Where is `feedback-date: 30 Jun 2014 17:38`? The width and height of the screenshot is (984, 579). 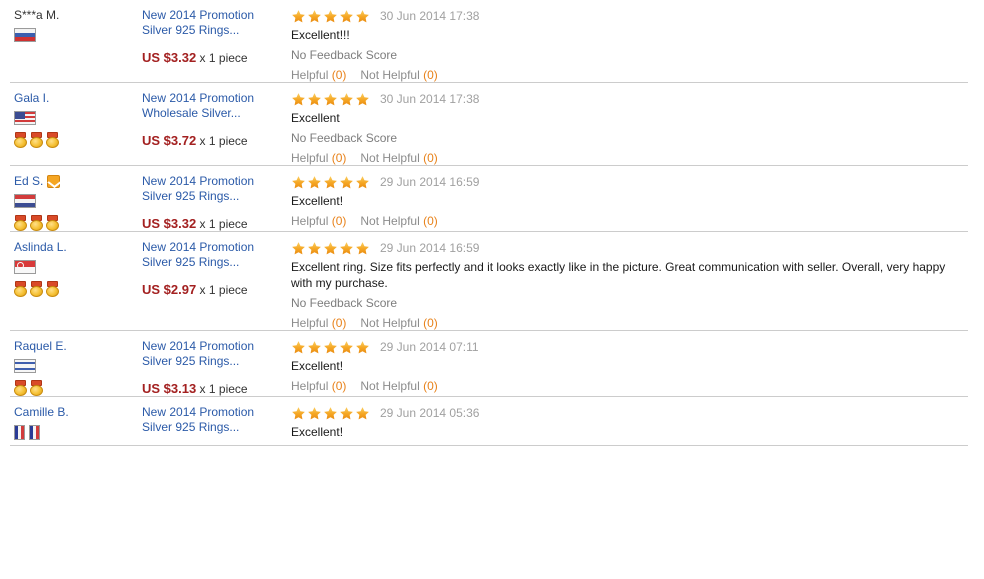 feedback-date: 30 Jun 2014 17:38 is located at coordinates (430, 16).